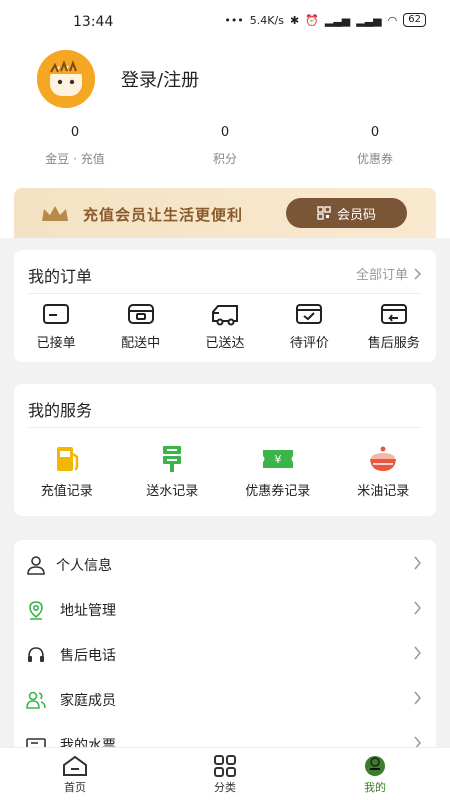  What do you see at coordinates (375, 766) in the screenshot?
I see `profile-icon` at bounding box center [375, 766].